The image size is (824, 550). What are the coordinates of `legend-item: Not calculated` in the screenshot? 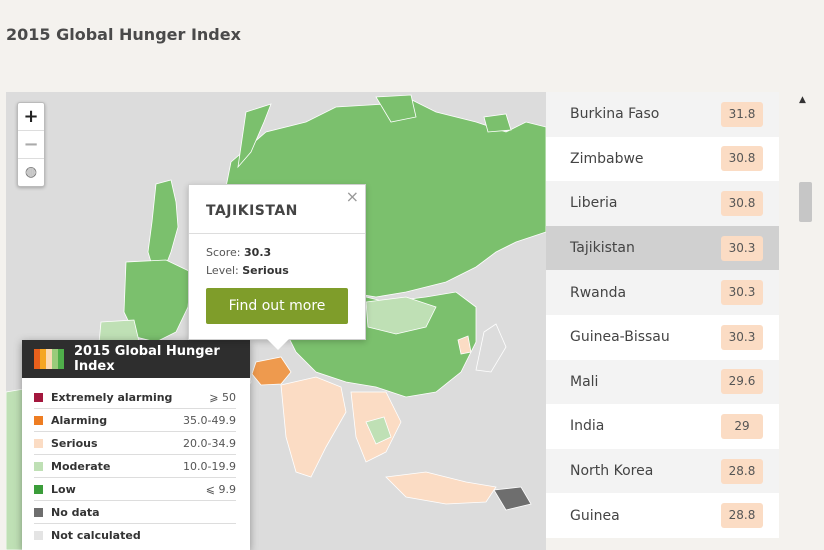 It's located at (135, 535).